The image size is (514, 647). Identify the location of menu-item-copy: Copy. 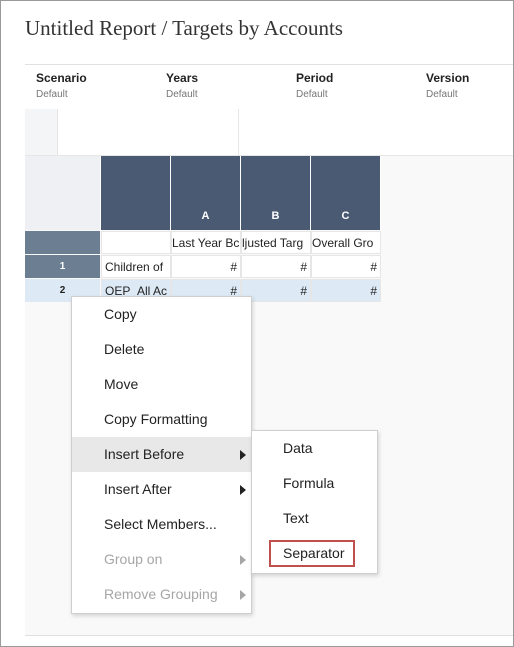
(161, 314).